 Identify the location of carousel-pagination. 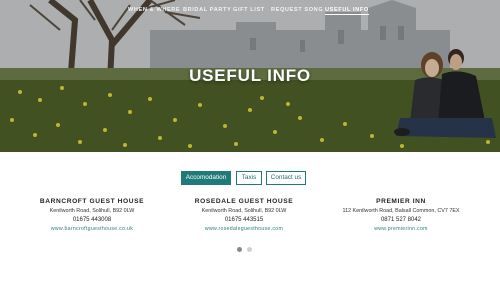
(250, 250).